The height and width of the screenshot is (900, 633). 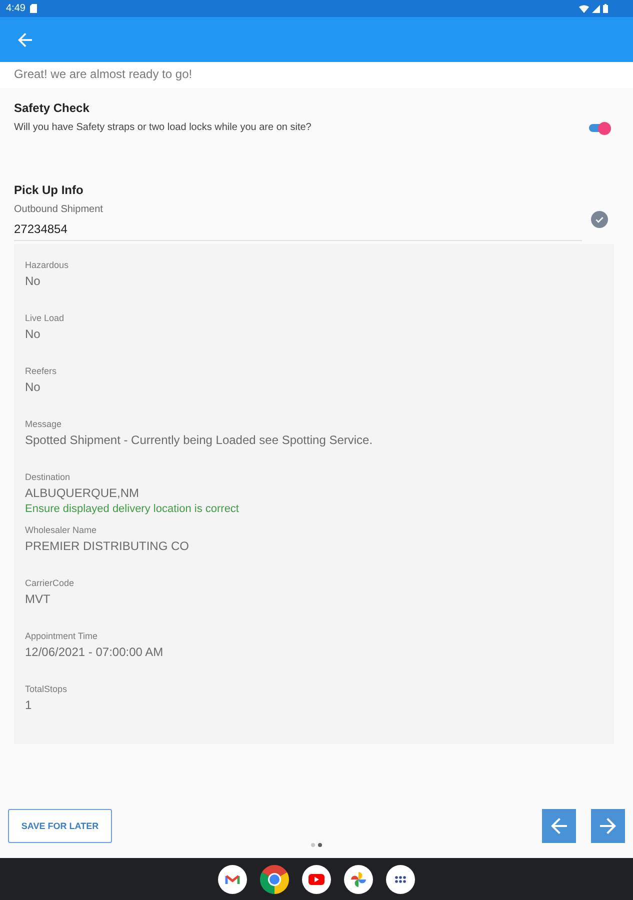 What do you see at coordinates (47, 265) in the screenshot?
I see `detail-label: Hazardous` at bounding box center [47, 265].